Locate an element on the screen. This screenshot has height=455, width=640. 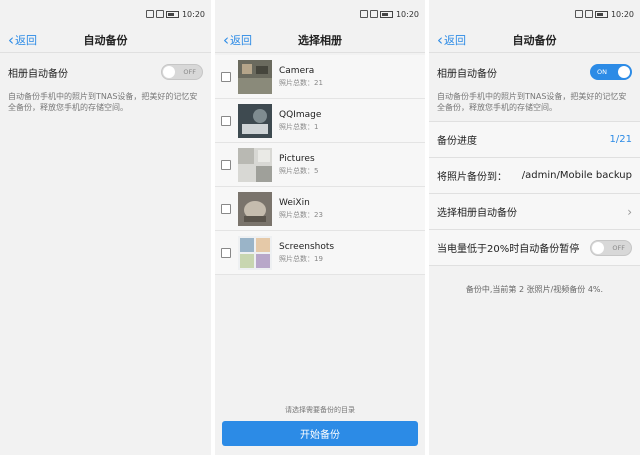
album-count: 照片总数：19 is located at coordinates (301, 258).